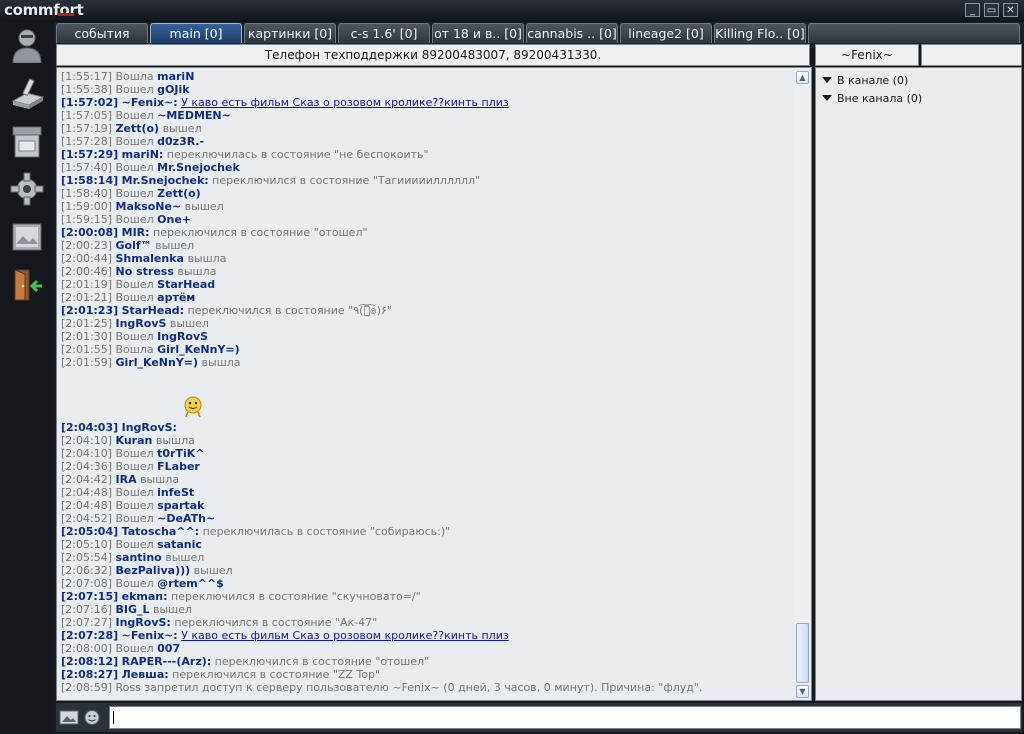 This screenshot has height=734, width=1024. Describe the element at coordinates (325, 531) in the screenshot. I see `action-text: переключилась в состояние "собираюсь:)"` at that location.